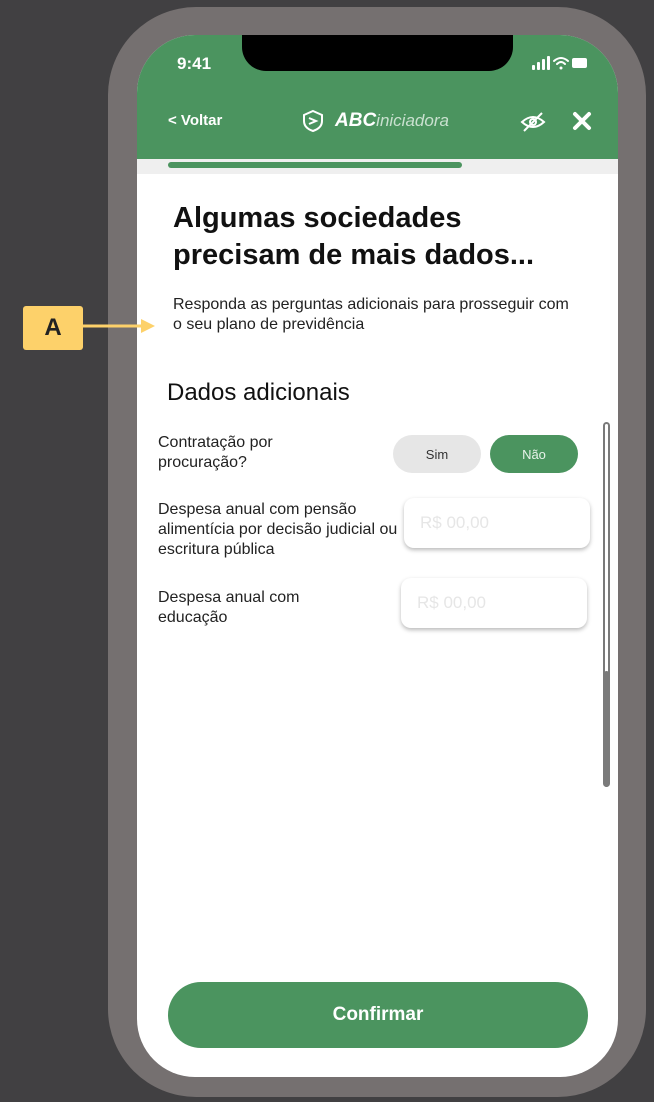  Describe the element at coordinates (541, 63) in the screenshot. I see `signal-icon` at that location.